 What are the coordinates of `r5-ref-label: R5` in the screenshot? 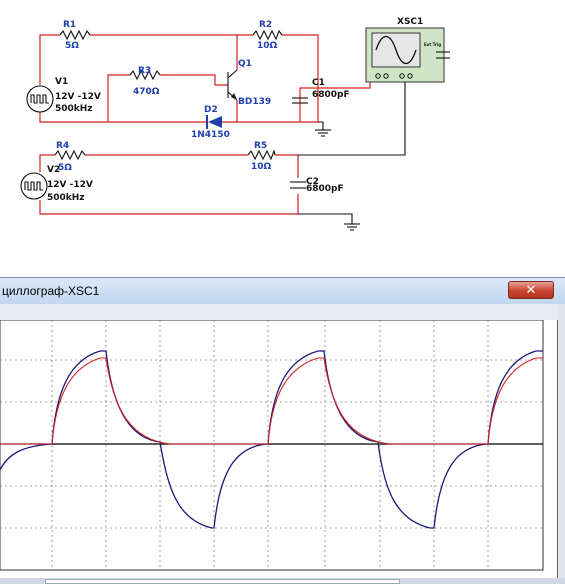 It's located at (260, 146).